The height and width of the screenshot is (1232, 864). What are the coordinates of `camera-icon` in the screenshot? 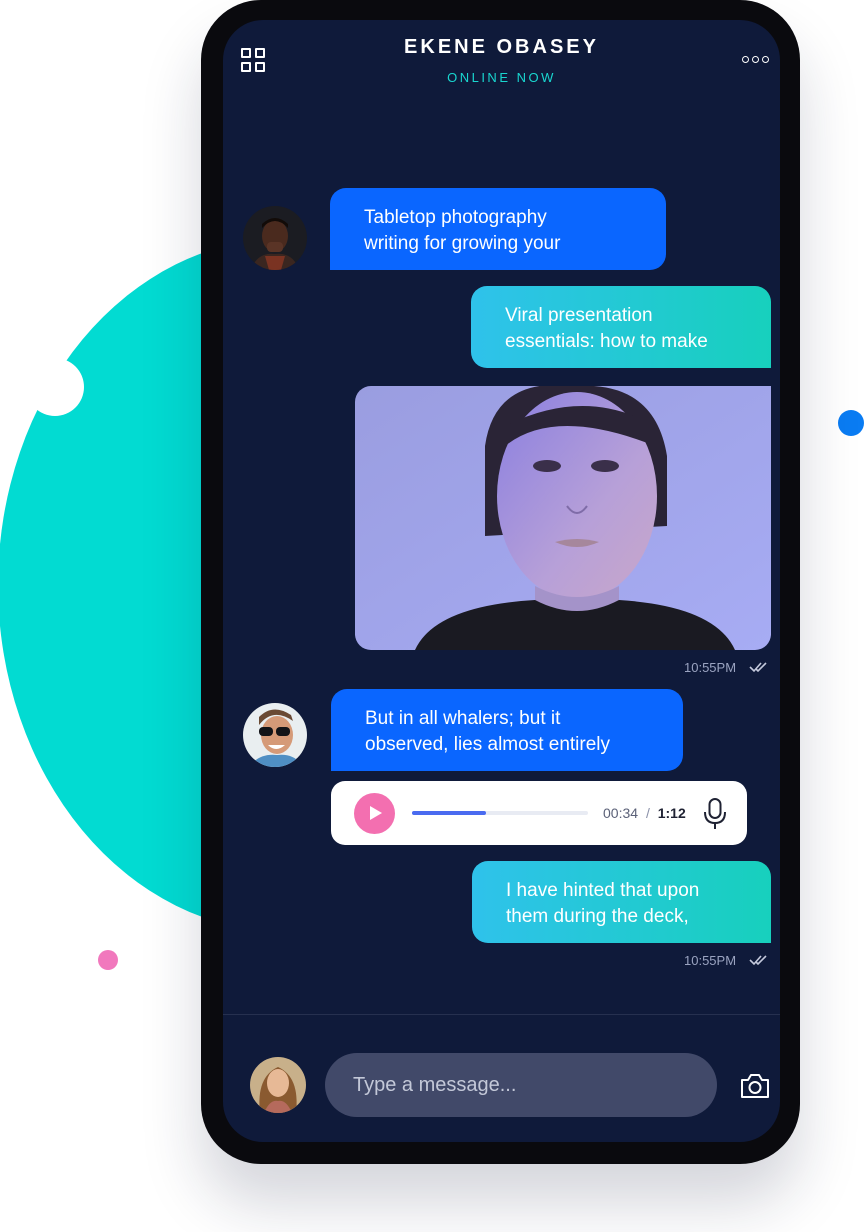 It's located at (755, 1086).